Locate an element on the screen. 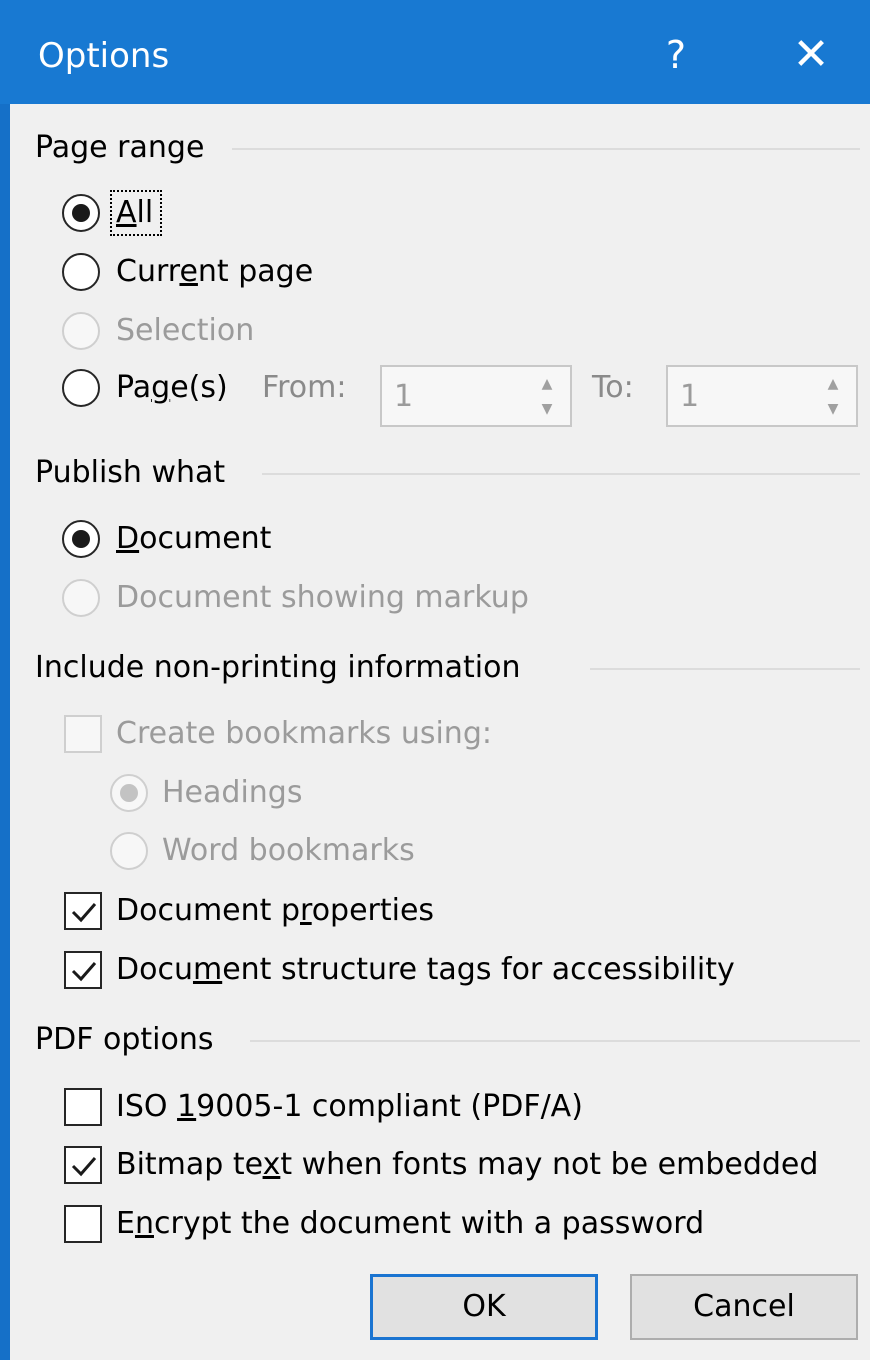 The width and height of the screenshot is (870, 1360). structure-tags-checkbox is located at coordinates (83, 970).